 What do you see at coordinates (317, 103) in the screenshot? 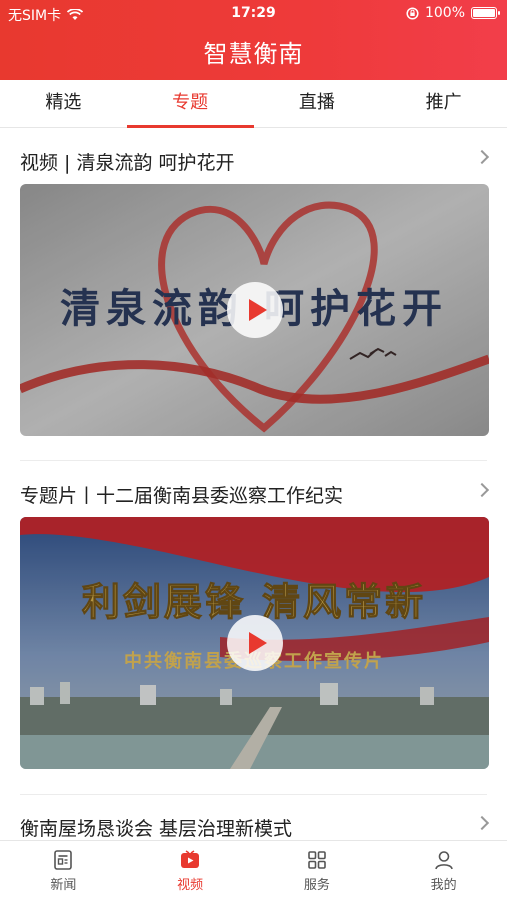
I see `tab-live: 直播` at bounding box center [317, 103].